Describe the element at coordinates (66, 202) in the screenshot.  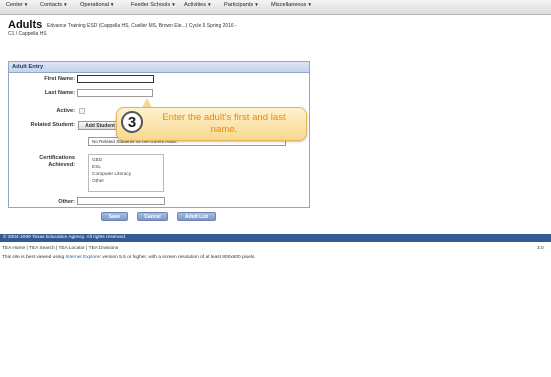
I see `other-label: Other:` at that location.